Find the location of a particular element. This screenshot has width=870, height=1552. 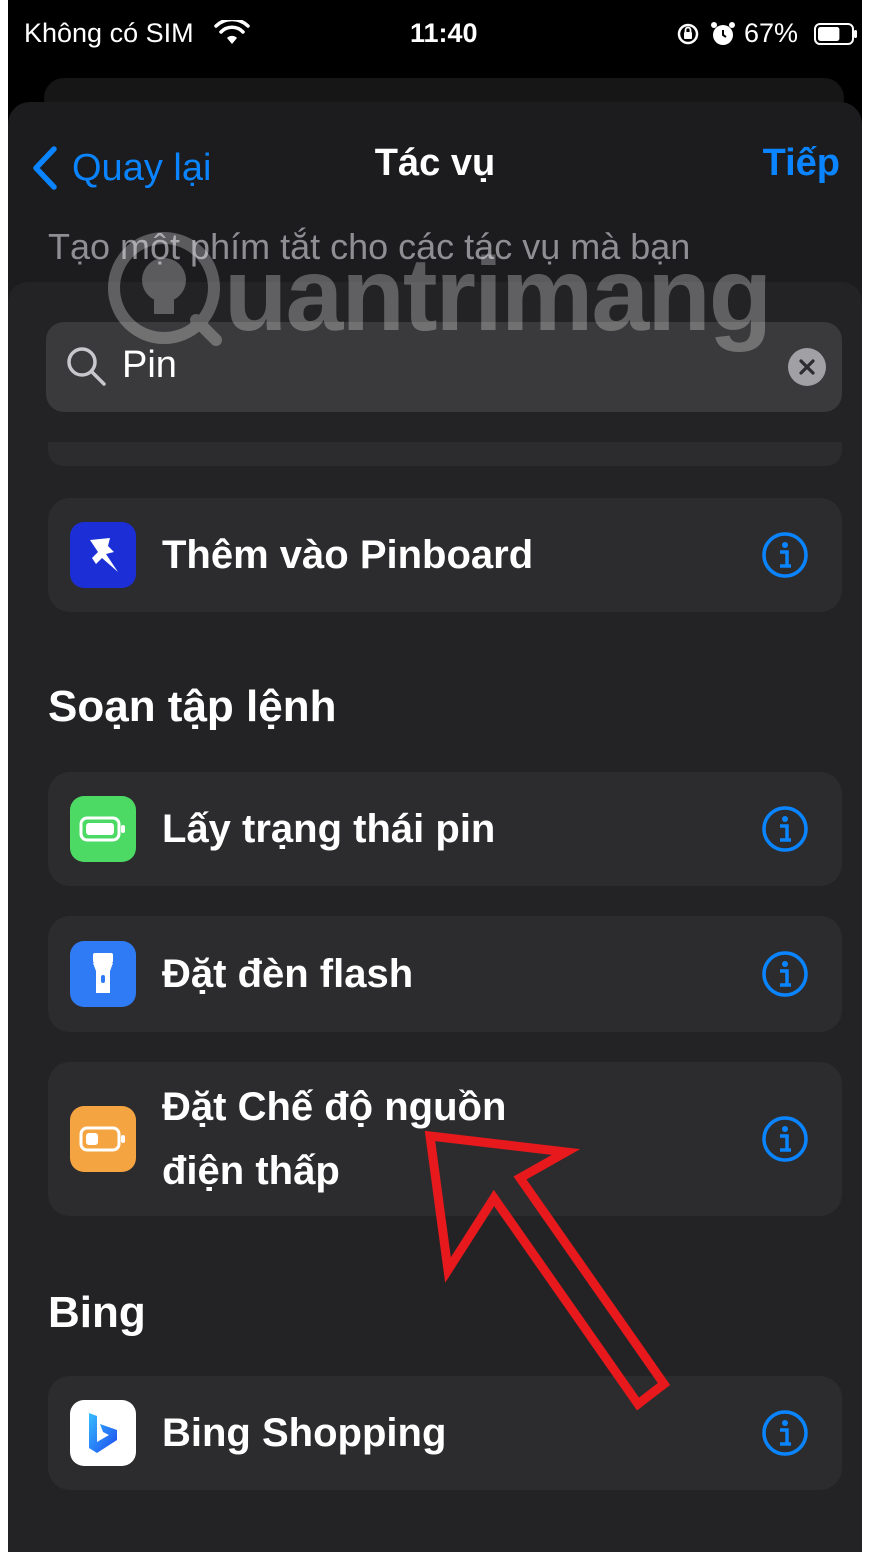

next-button: Tiếp is located at coordinates (801, 163).